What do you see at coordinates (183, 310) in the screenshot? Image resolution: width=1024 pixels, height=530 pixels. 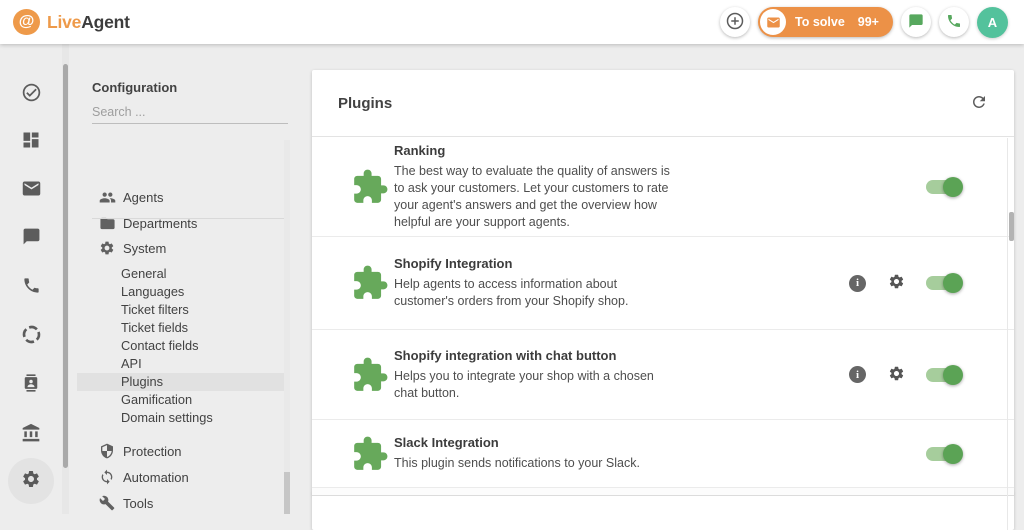 I see `config-subitem-ticket-filters: Ticket filters` at bounding box center [183, 310].